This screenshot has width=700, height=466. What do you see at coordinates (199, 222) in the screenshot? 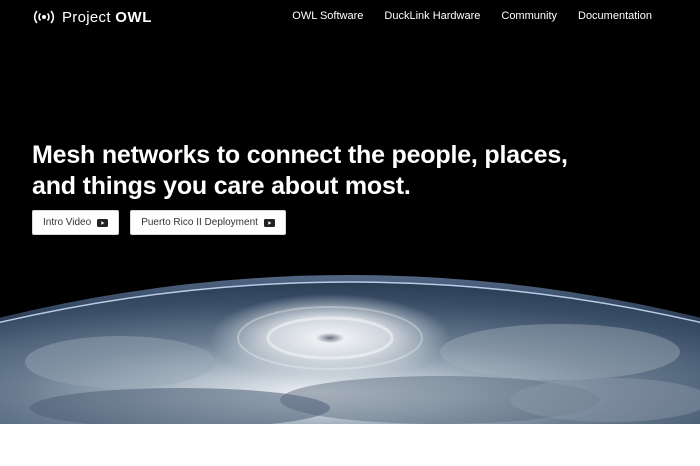
I see `puerto-rico-deployment-label: Puerto Rico II Deployment` at bounding box center [199, 222].